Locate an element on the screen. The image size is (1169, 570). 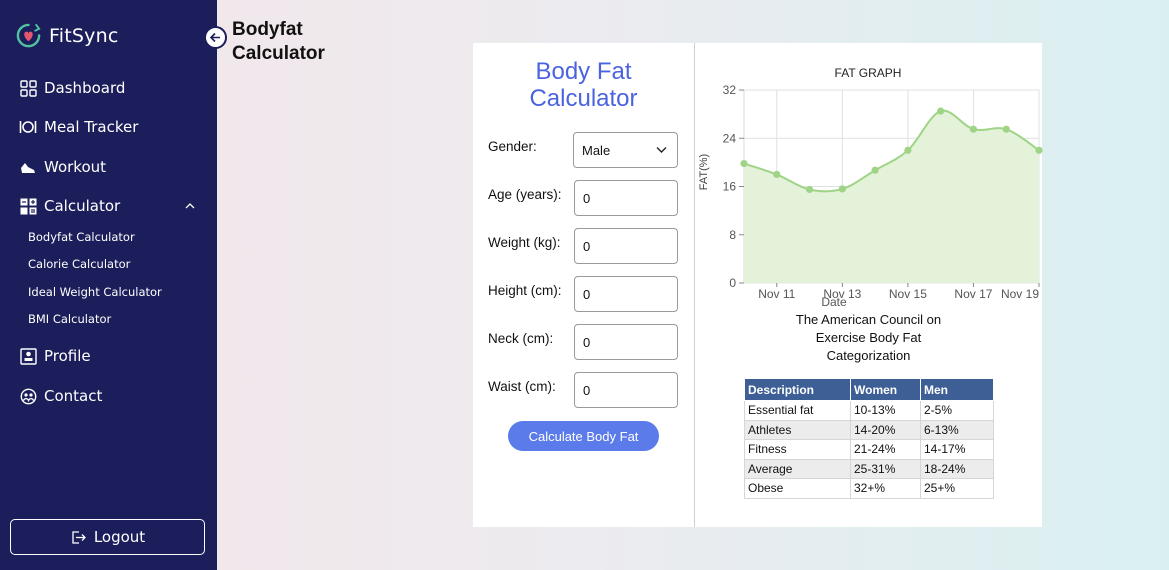
table-cell: 10-13% is located at coordinates (885, 410).